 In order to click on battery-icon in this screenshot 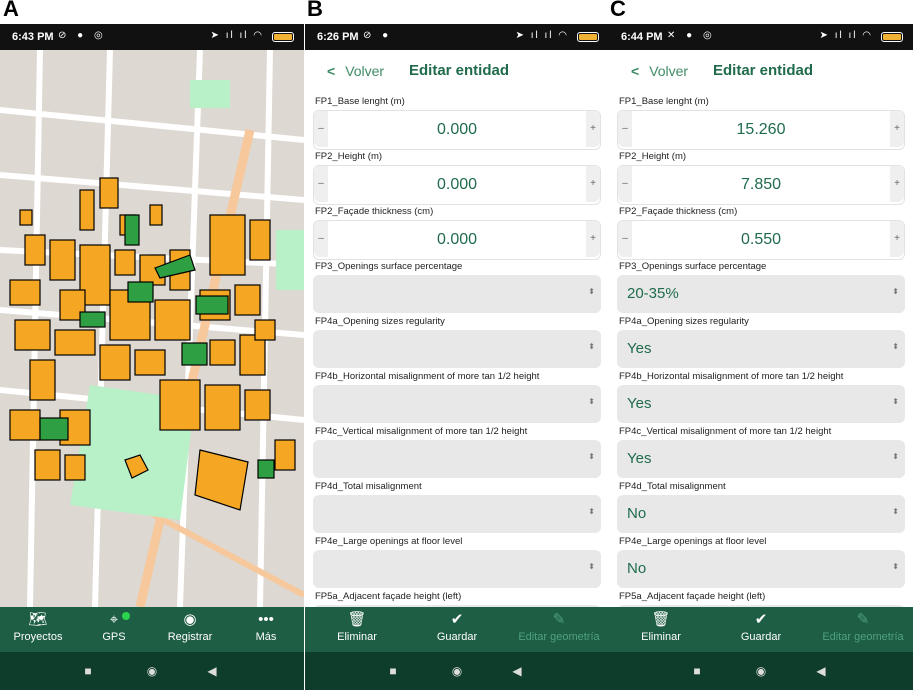, I will do `click(283, 37)`.